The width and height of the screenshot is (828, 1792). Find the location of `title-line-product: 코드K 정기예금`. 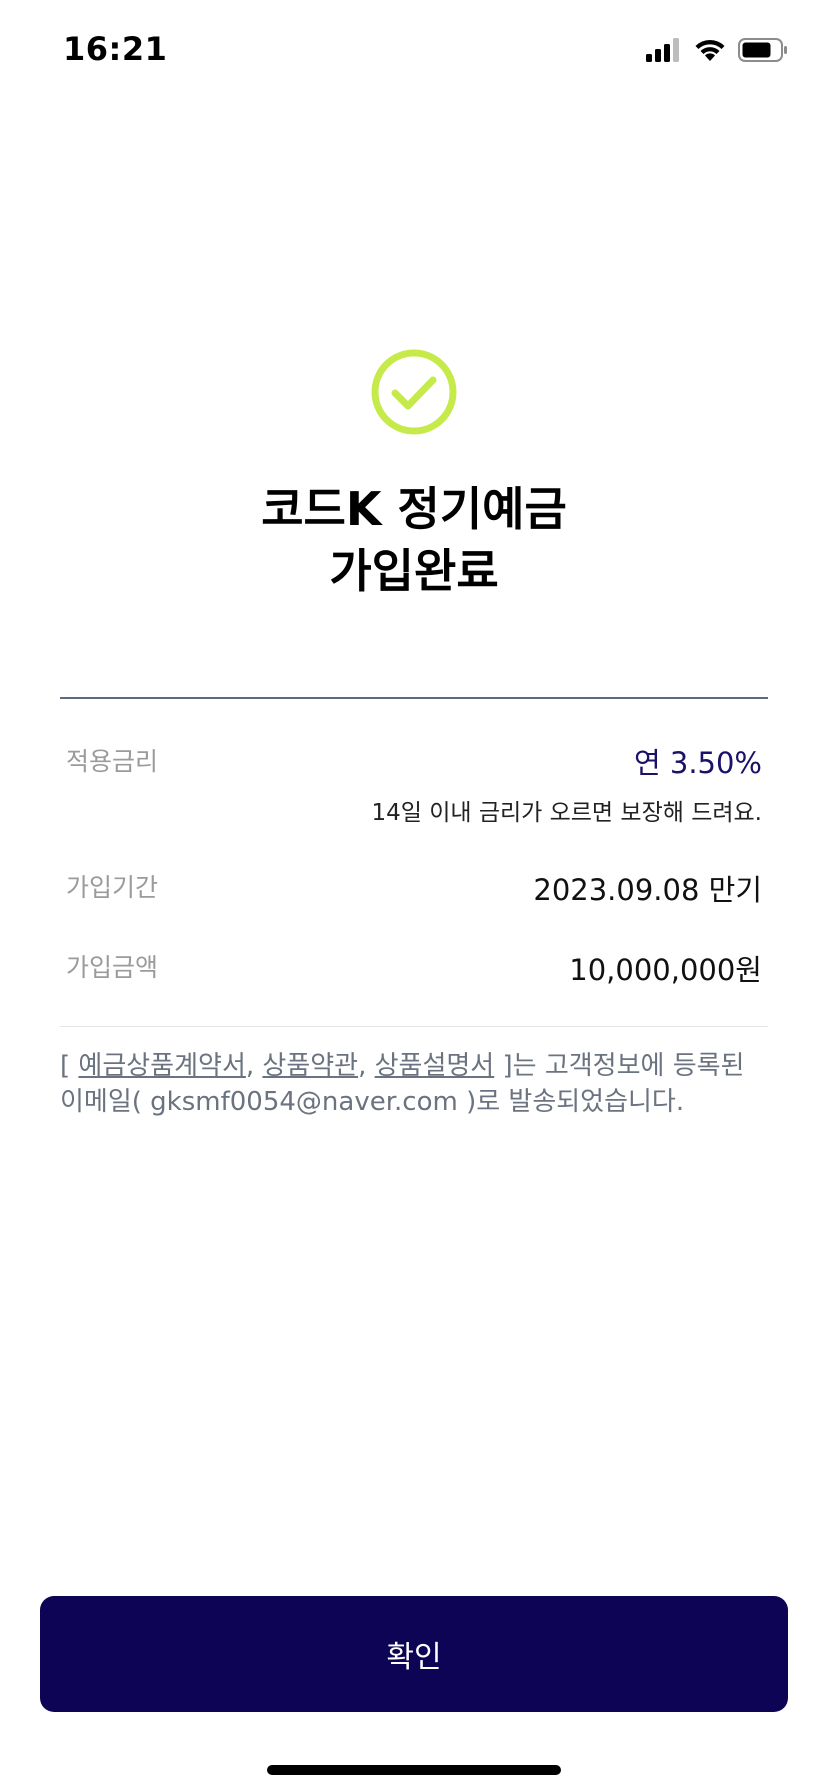

title-line-product: 코드K 정기예금 is located at coordinates (414, 509).